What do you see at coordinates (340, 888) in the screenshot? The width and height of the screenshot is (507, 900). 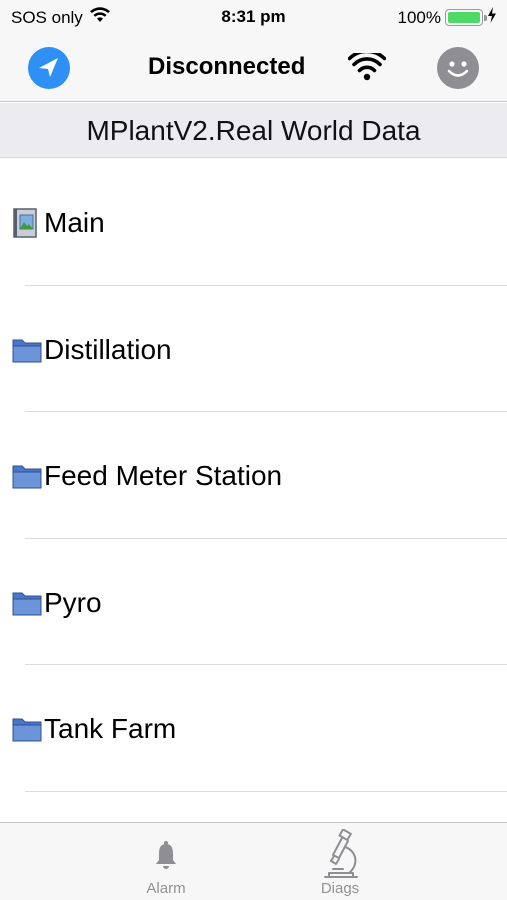 I see `tab-label: Diags` at bounding box center [340, 888].